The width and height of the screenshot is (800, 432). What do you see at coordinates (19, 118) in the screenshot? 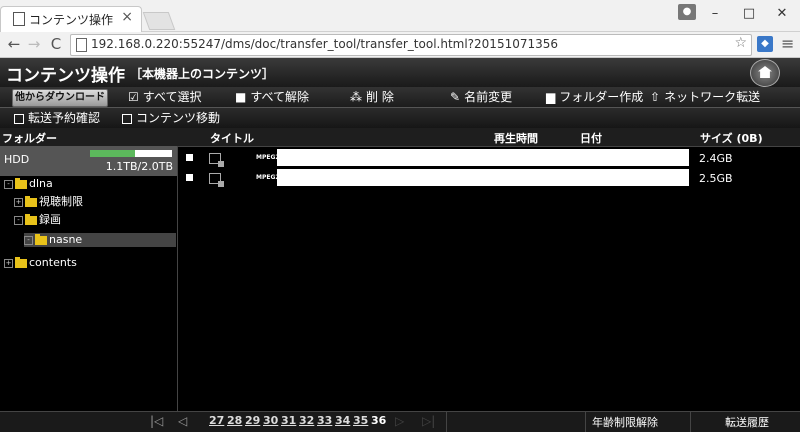
I see `transfer-icon` at bounding box center [19, 118].